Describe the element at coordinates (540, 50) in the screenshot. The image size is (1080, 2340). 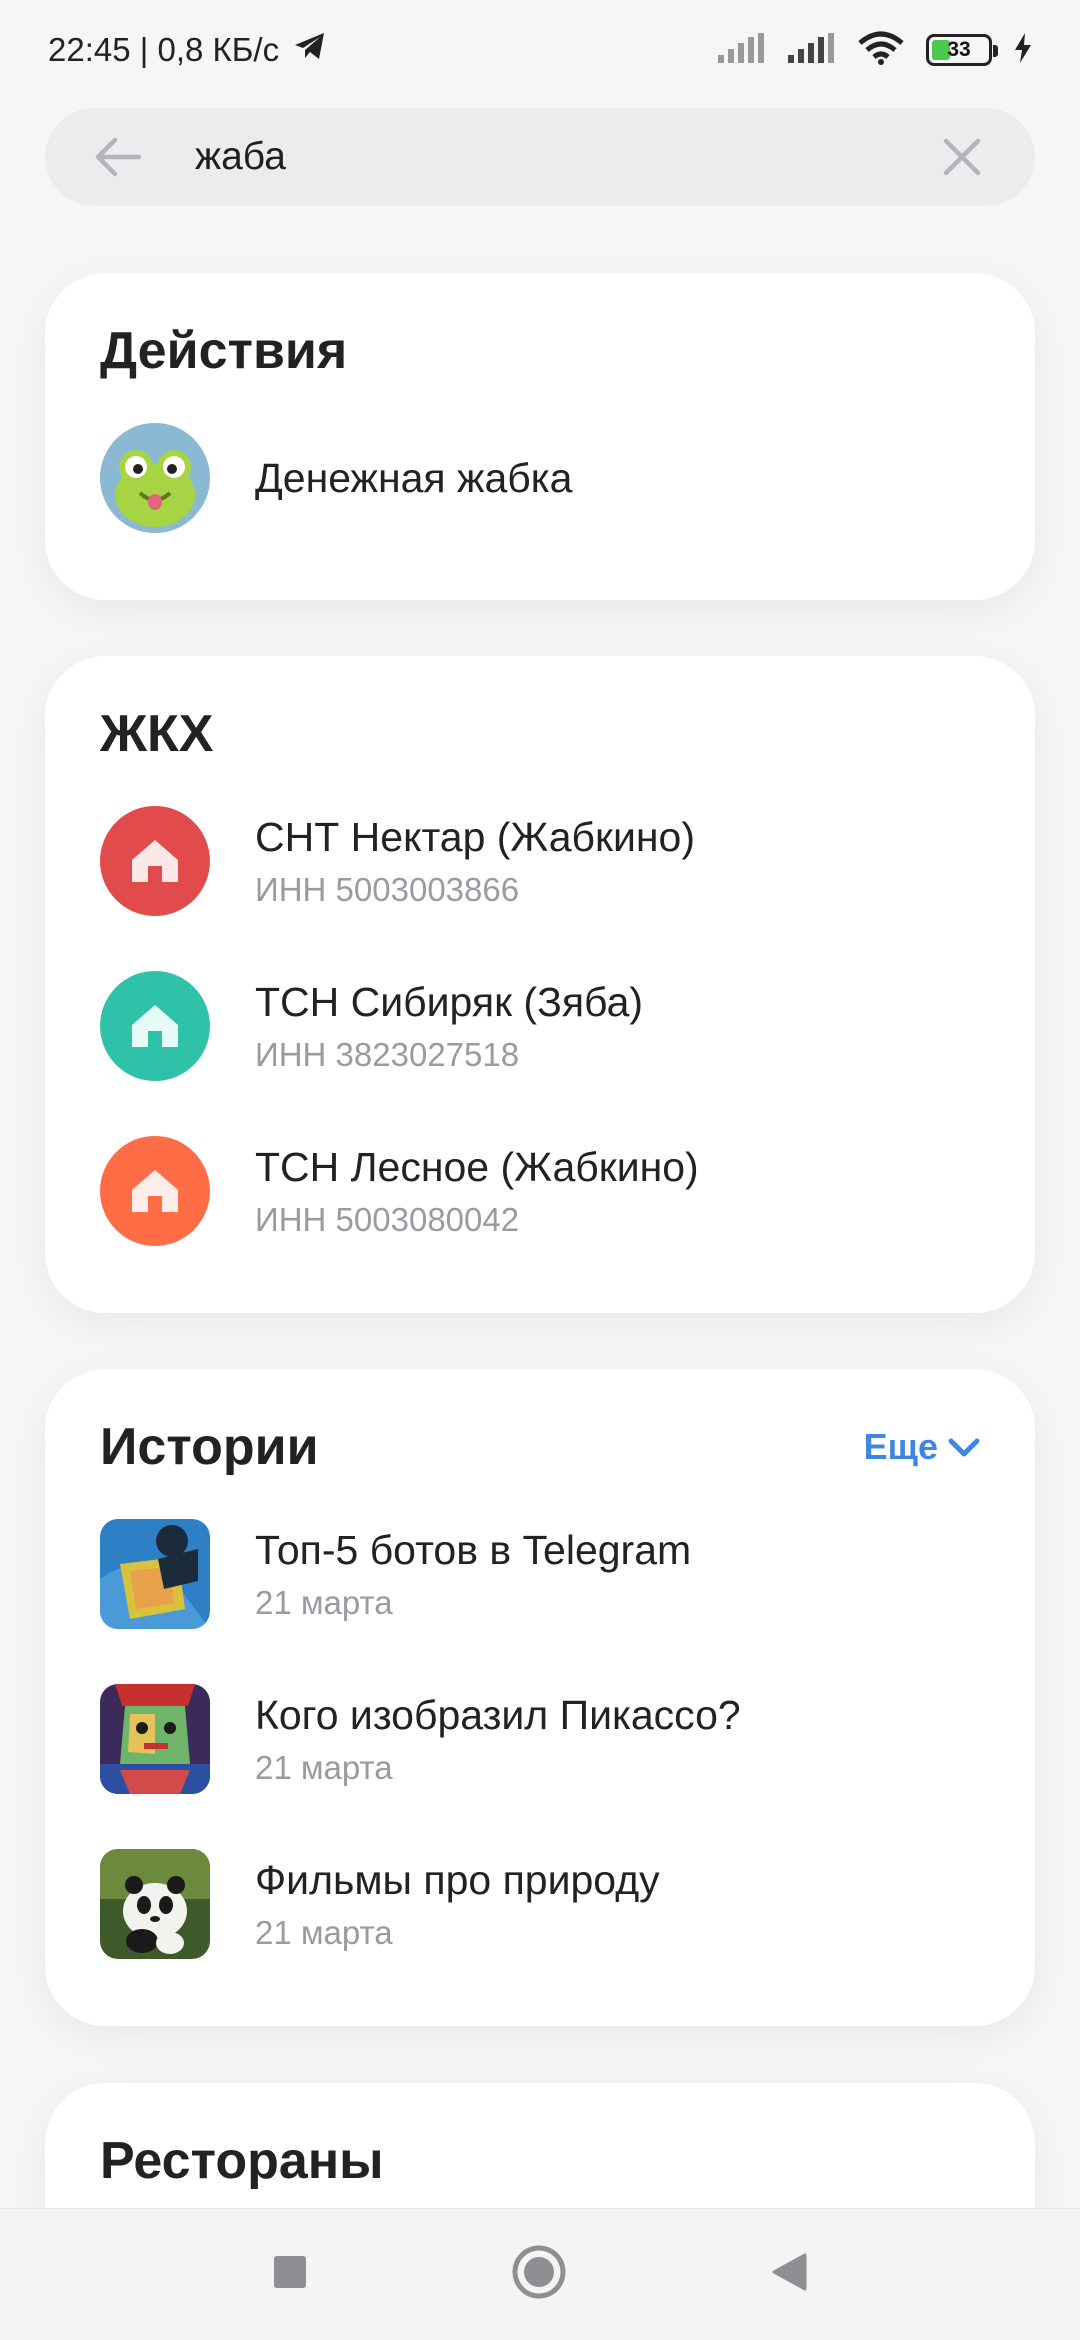
I see `status-bar: 22:45 | 0,8 КБ/с 33` at that location.